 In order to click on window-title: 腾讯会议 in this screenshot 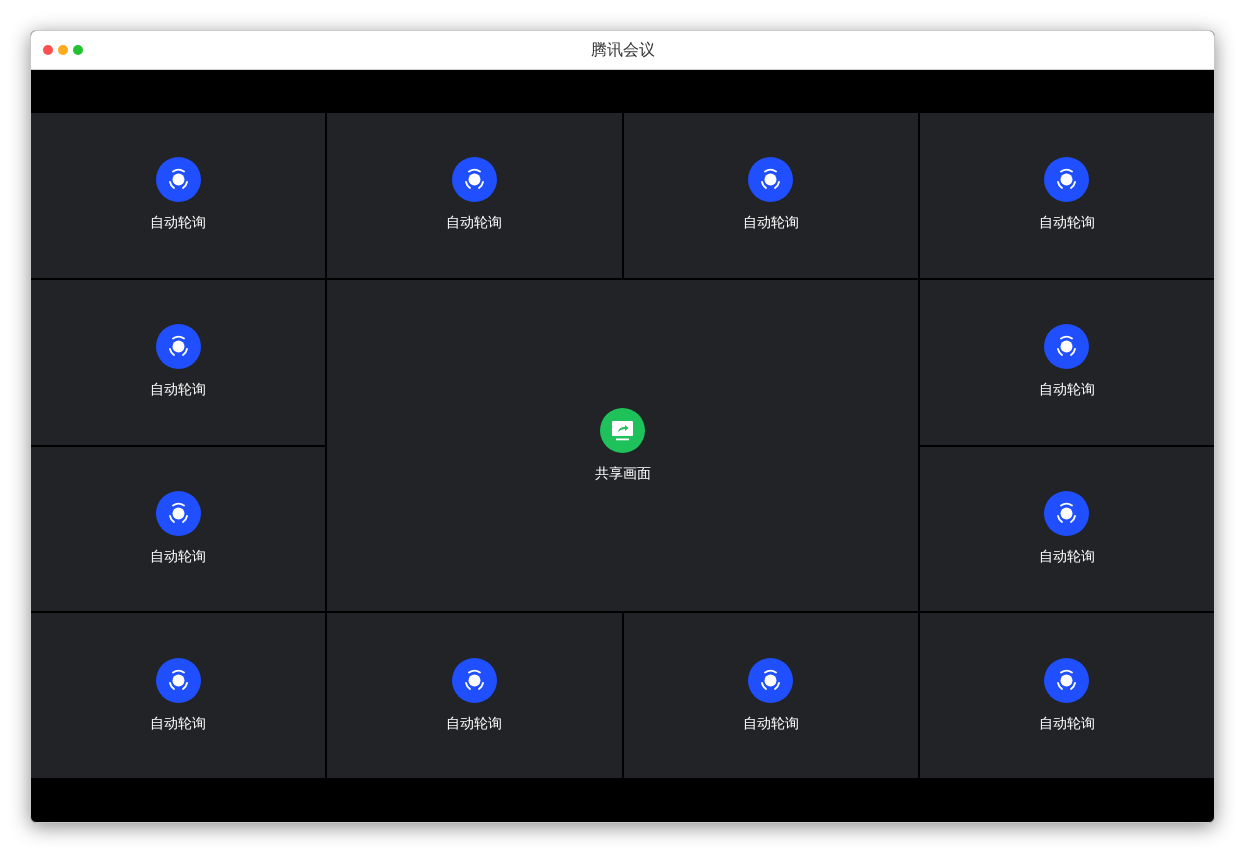, I will do `click(622, 50)`.